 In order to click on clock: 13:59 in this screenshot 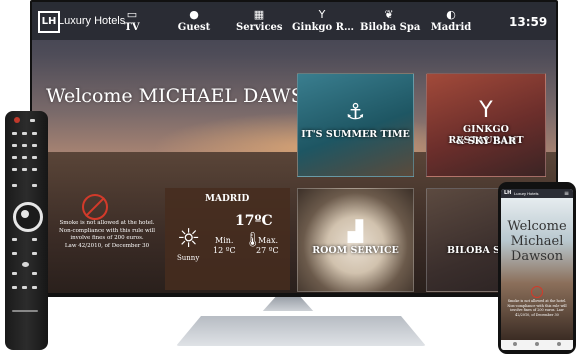, I will do `click(528, 22)`.